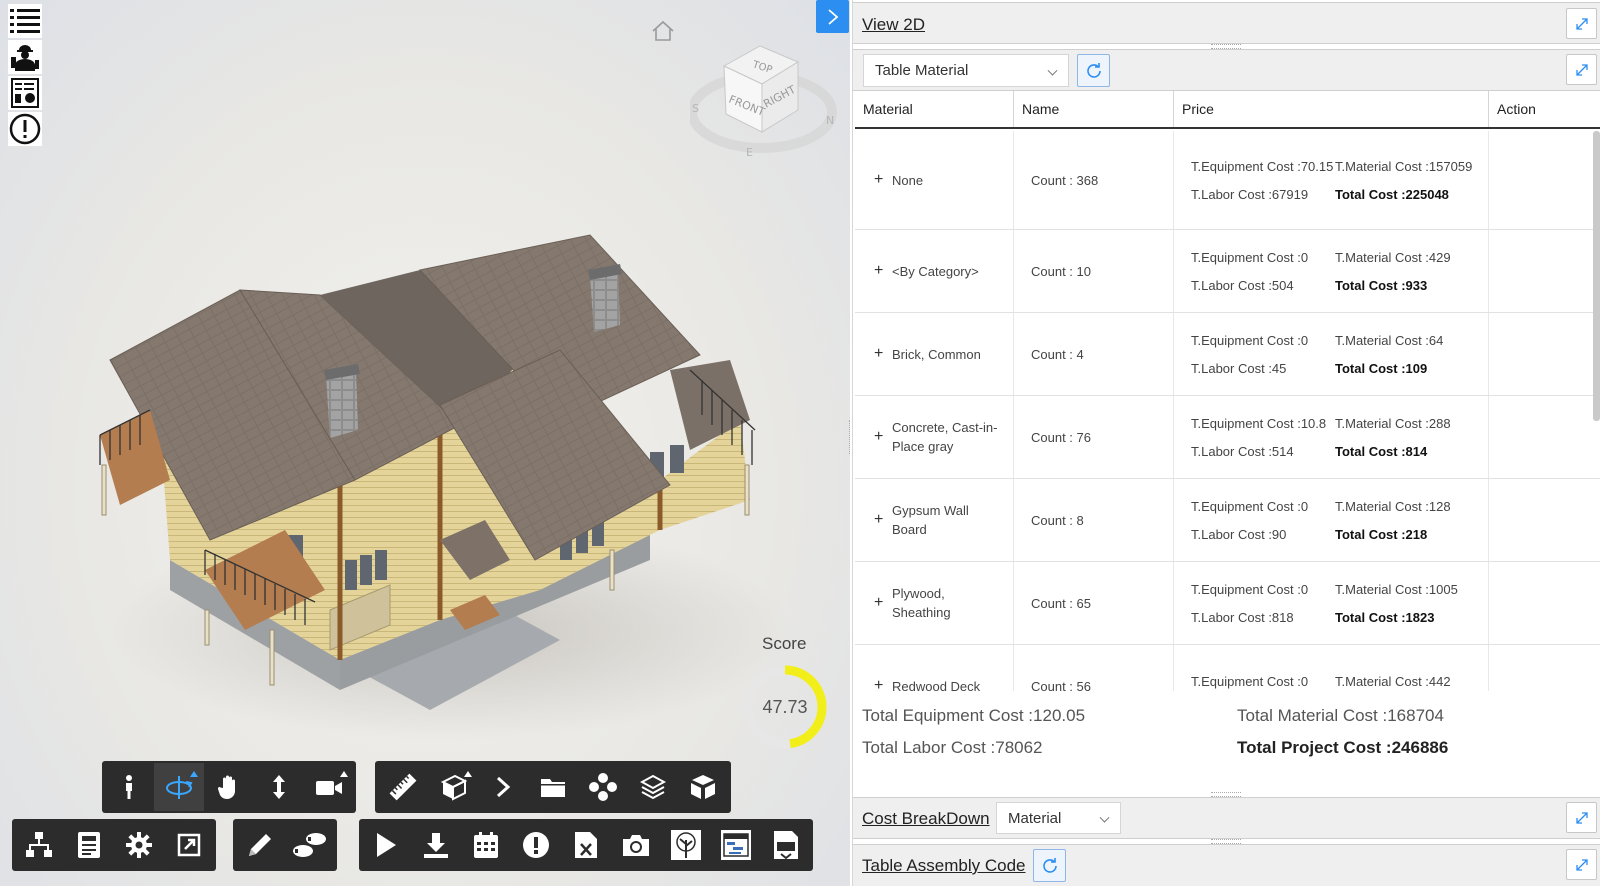  Describe the element at coordinates (179, 787) in the screenshot. I see `orbit-icon` at that location.